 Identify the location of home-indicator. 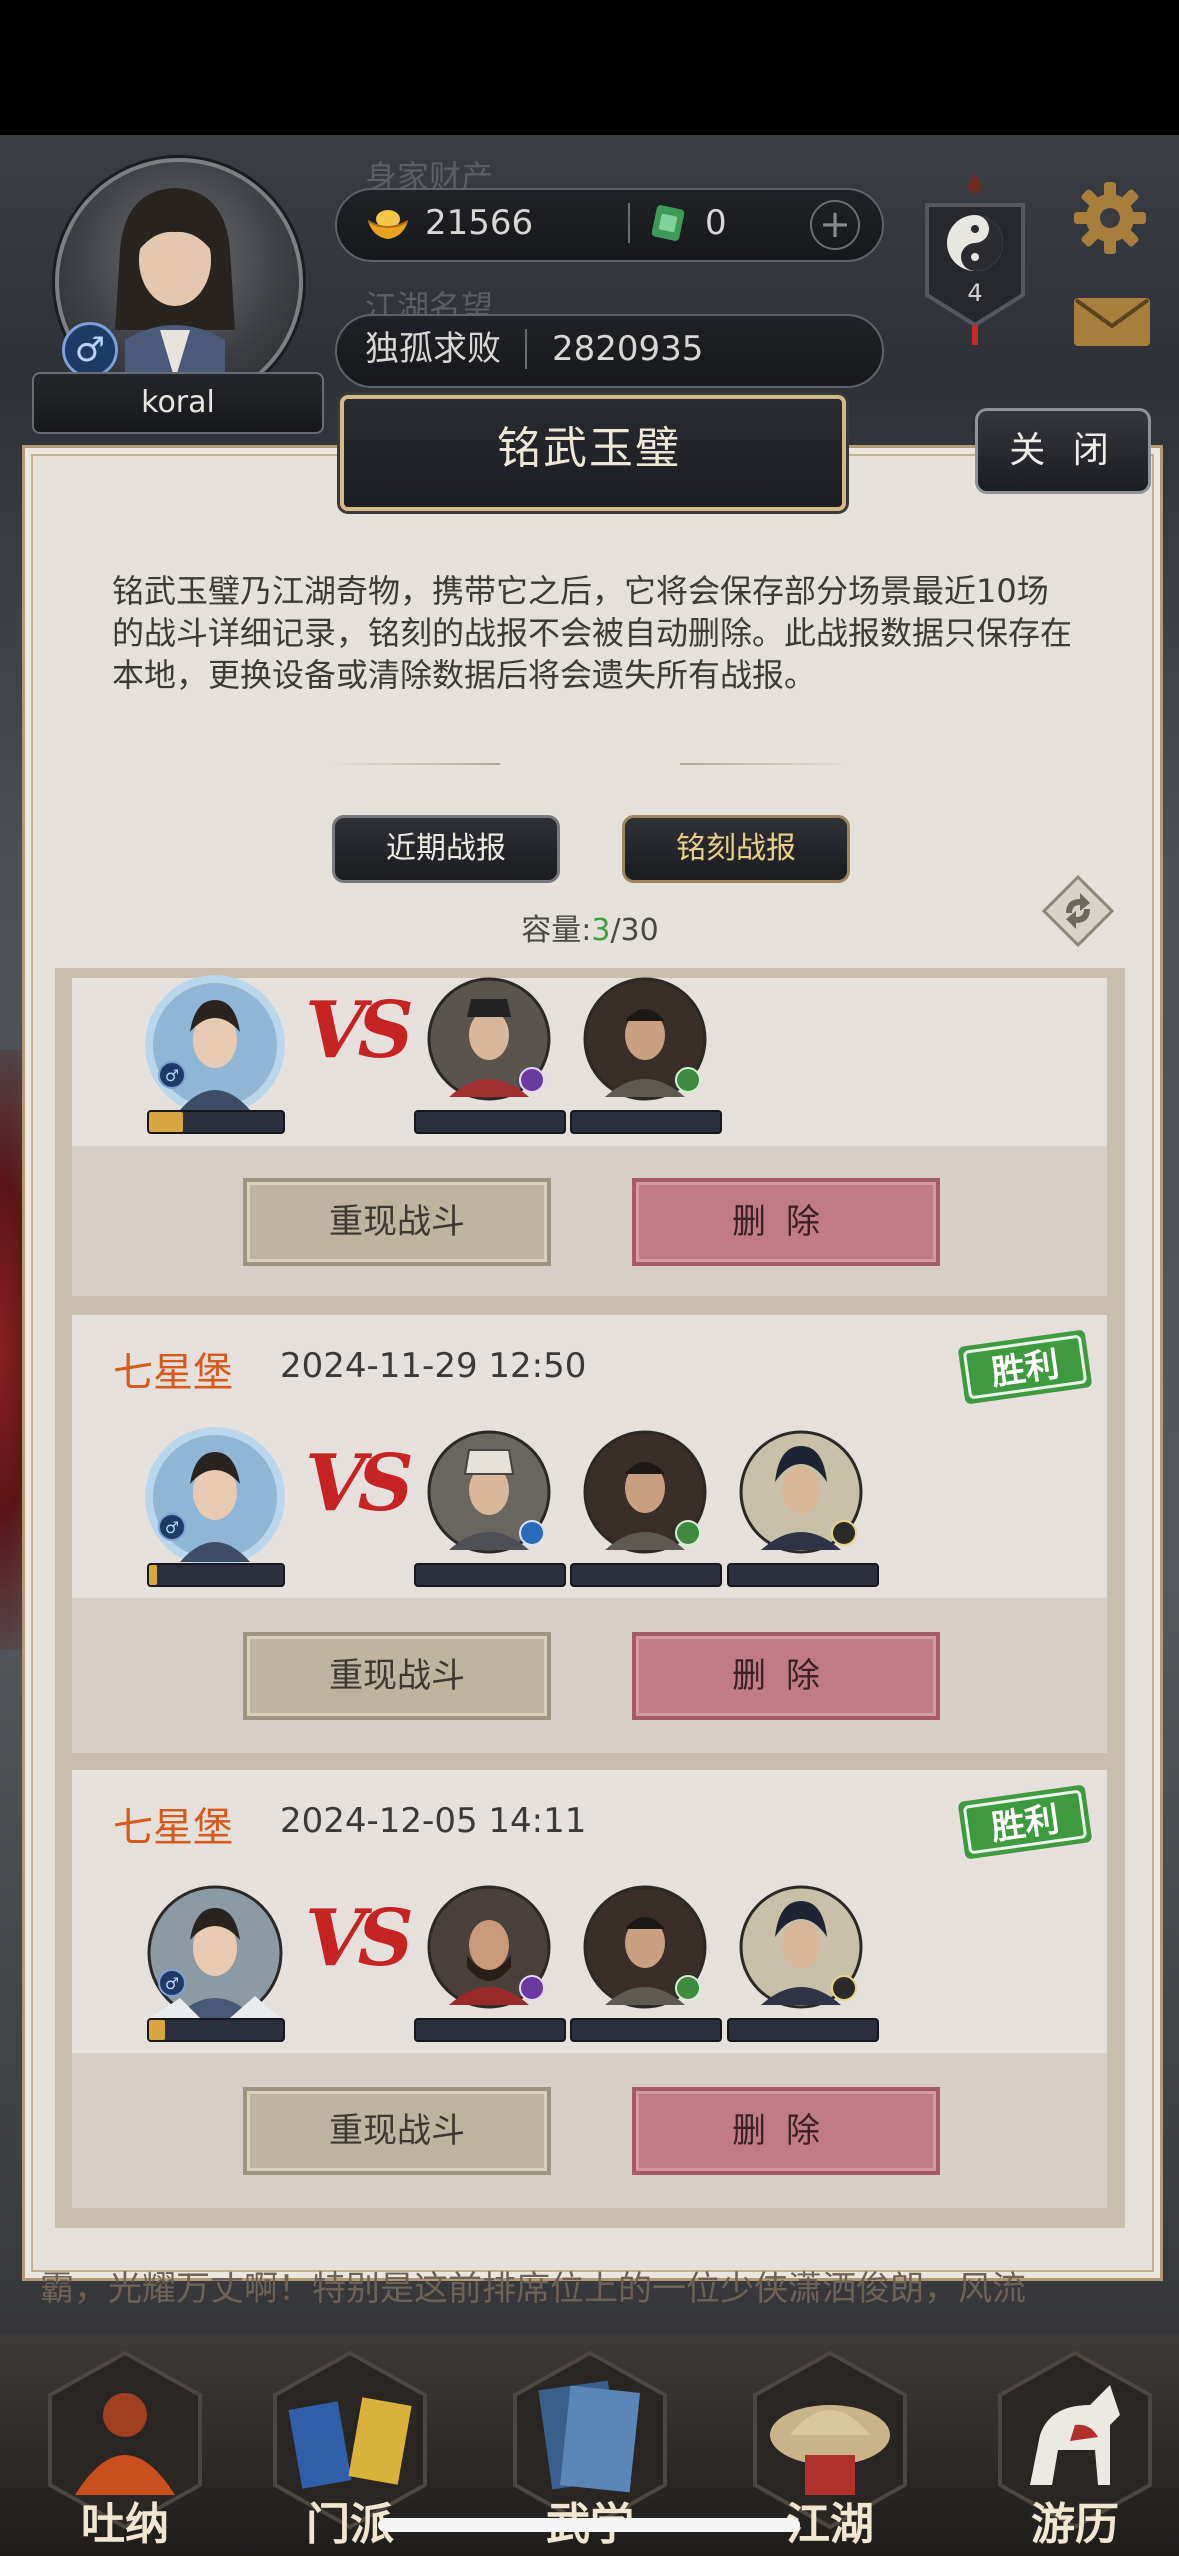
(589, 2525).